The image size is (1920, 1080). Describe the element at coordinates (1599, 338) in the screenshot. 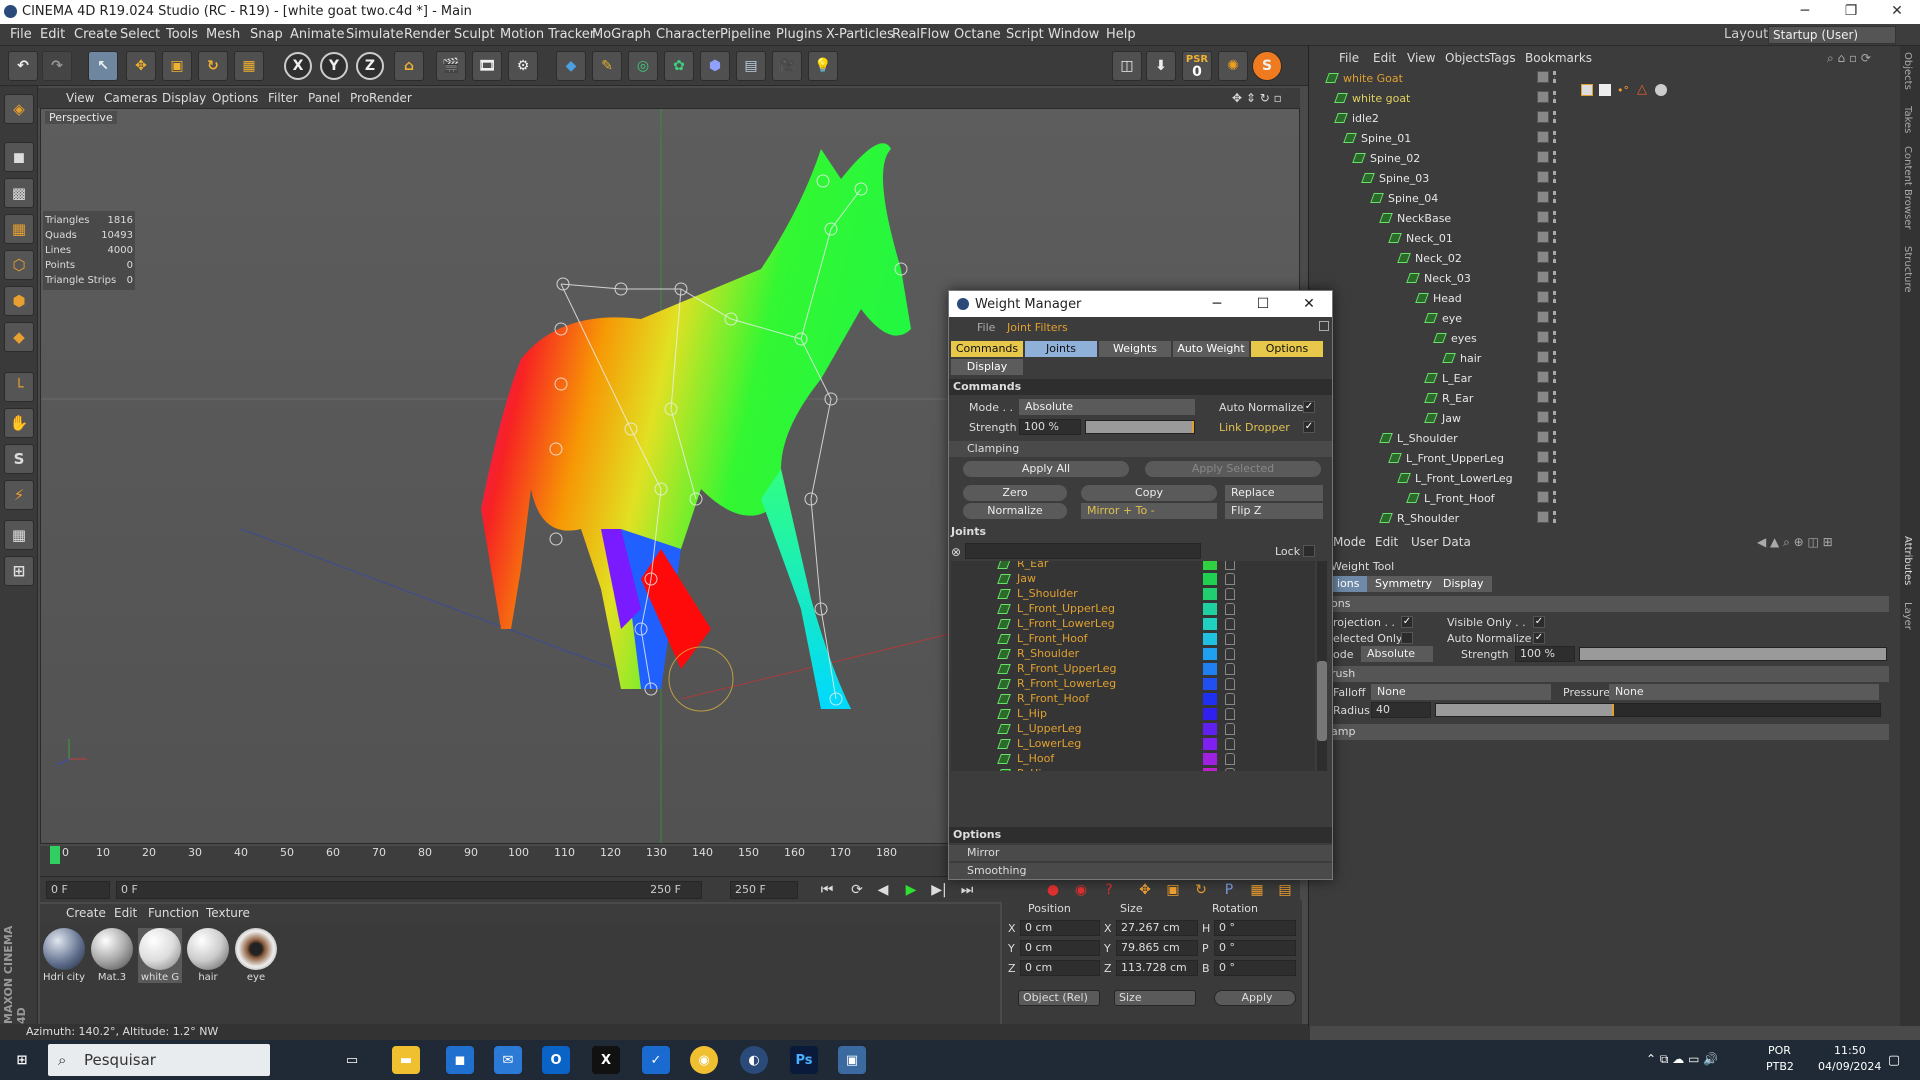

I see `object-row: eyes` at that location.